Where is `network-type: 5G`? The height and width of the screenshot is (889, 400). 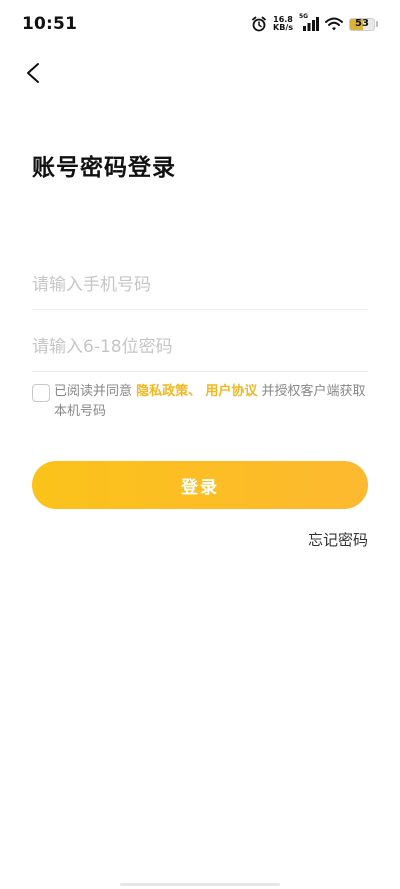
network-type: 5G is located at coordinates (304, 16).